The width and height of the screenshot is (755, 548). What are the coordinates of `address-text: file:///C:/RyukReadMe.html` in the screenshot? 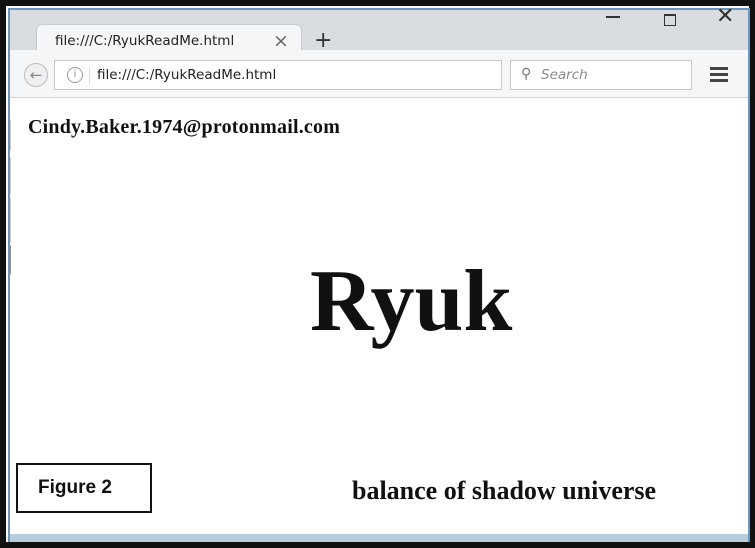 It's located at (186, 75).